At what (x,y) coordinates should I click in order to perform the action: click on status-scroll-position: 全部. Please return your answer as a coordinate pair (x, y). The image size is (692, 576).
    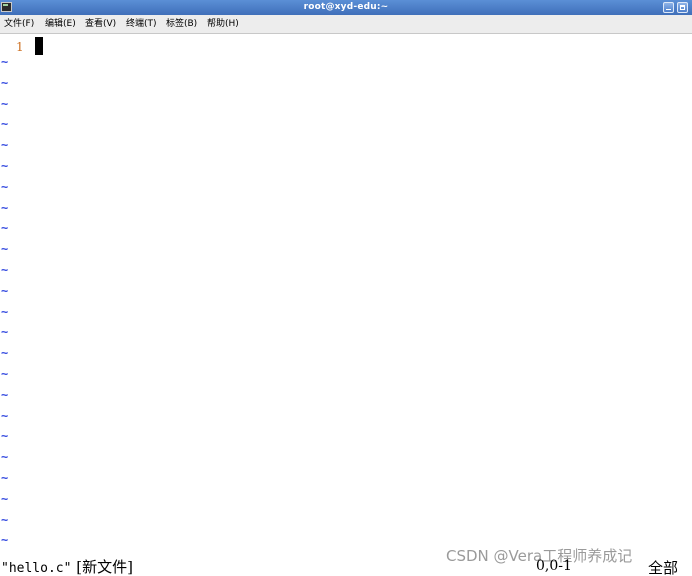
    Looking at the image, I should click on (663, 567).